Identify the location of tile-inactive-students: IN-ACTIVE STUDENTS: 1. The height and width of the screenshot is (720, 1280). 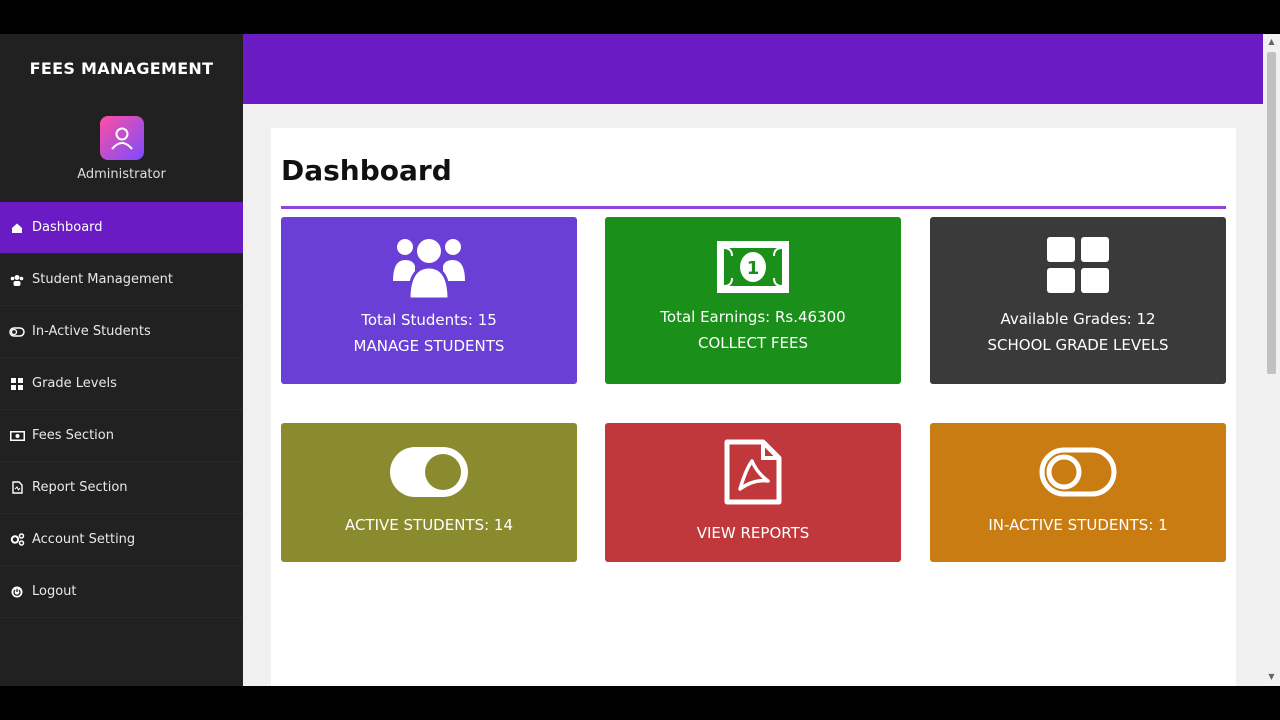
(1078, 492).